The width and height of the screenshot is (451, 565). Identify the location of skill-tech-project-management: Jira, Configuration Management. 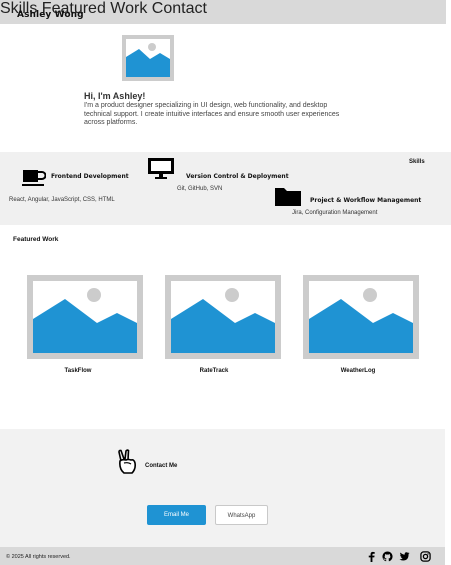
(335, 213).